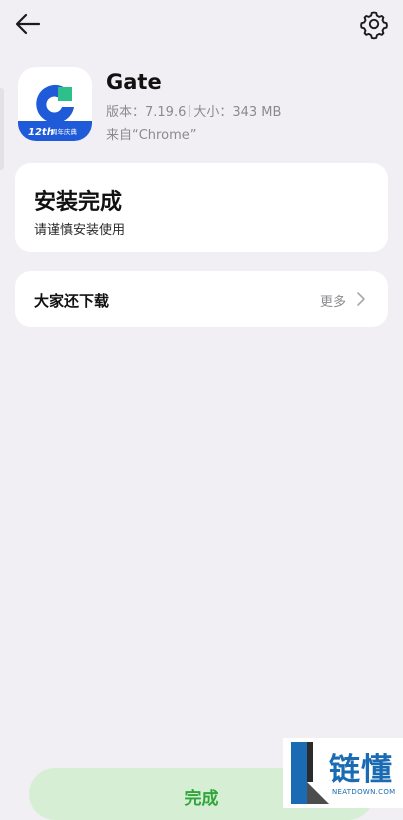  What do you see at coordinates (361, 299) in the screenshot?
I see `chevron-right-icon` at bounding box center [361, 299].